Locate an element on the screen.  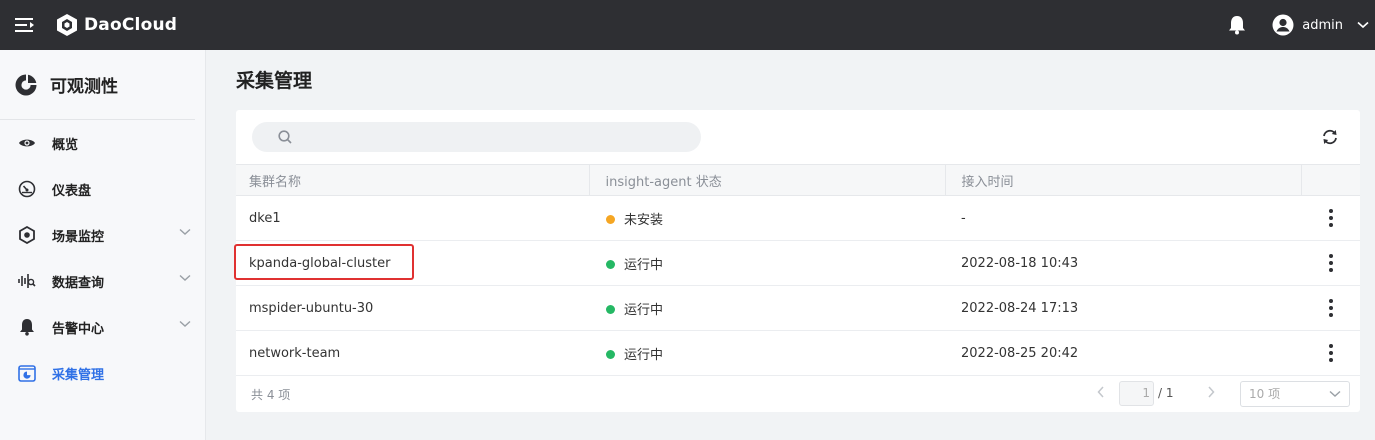
cluster-name: mspider-ubuntu-30 is located at coordinates (412, 308).